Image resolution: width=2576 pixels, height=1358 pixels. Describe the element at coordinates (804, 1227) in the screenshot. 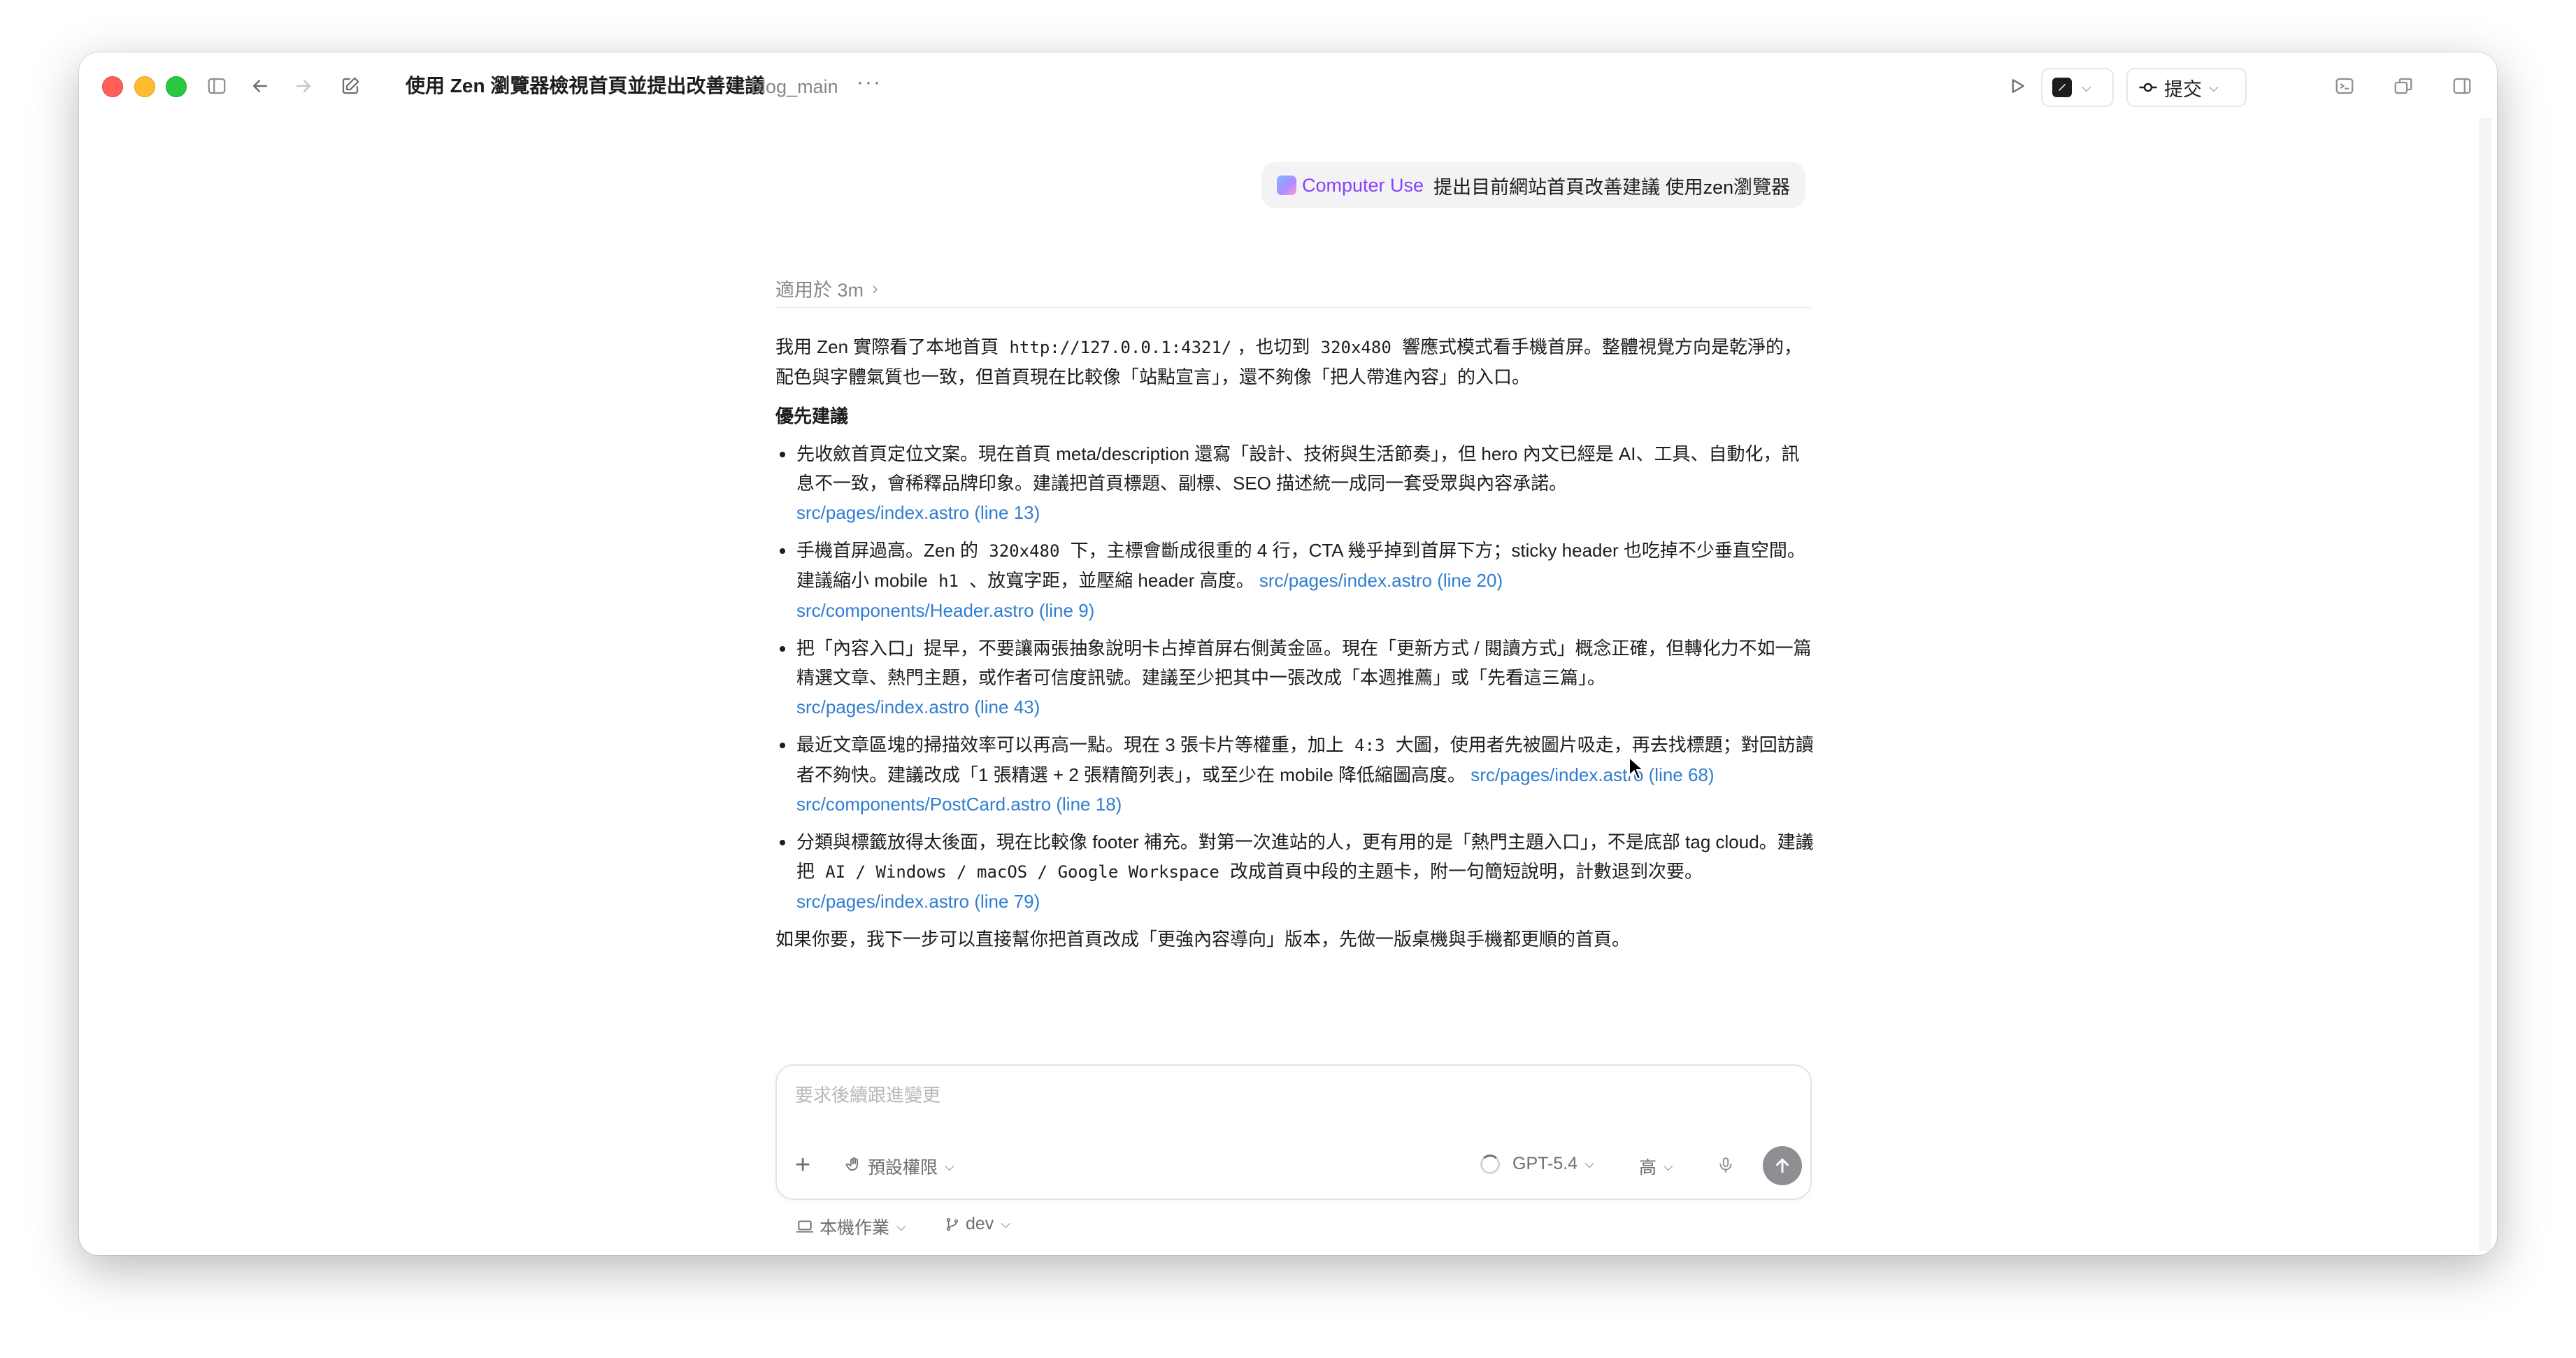

I see `laptop-icon` at that location.